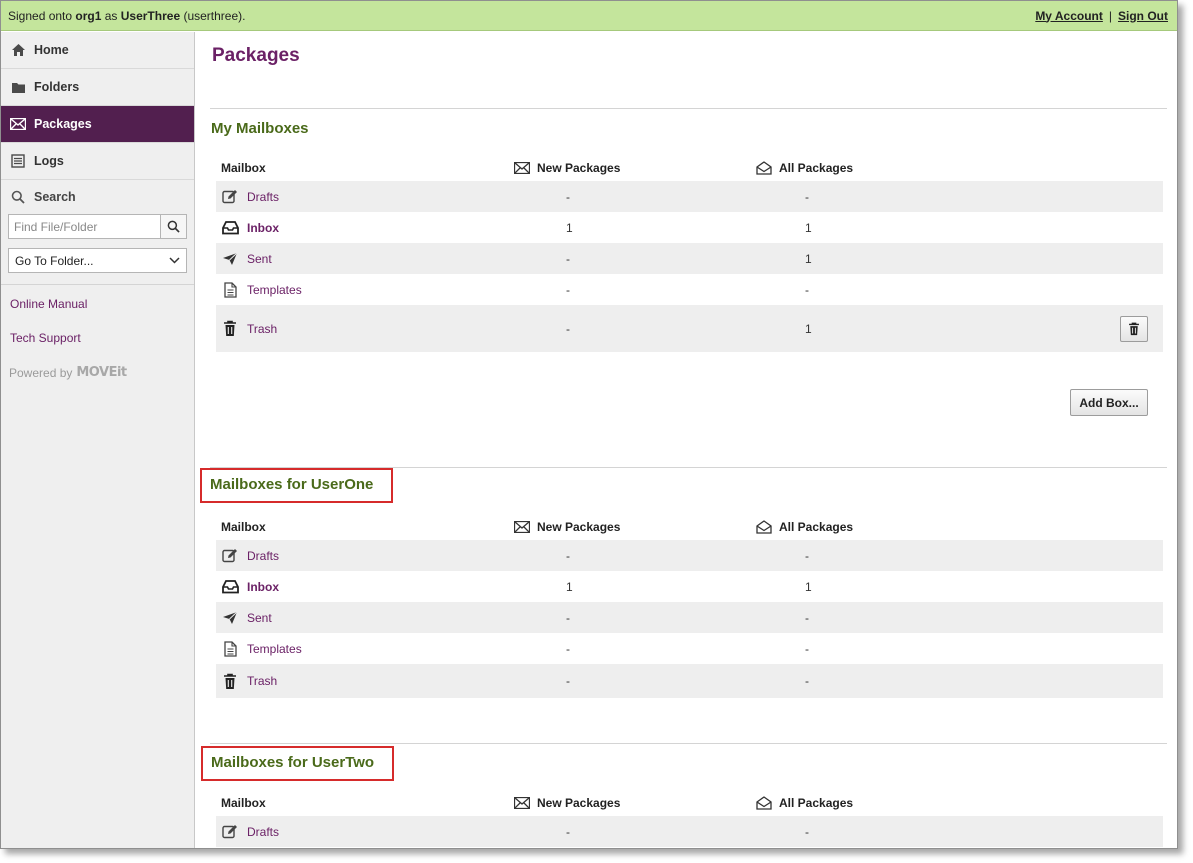 Image resolution: width=1193 pixels, height=863 pixels. What do you see at coordinates (689, 328) in the screenshot?
I see `table-row: Trash - 1` at bounding box center [689, 328].